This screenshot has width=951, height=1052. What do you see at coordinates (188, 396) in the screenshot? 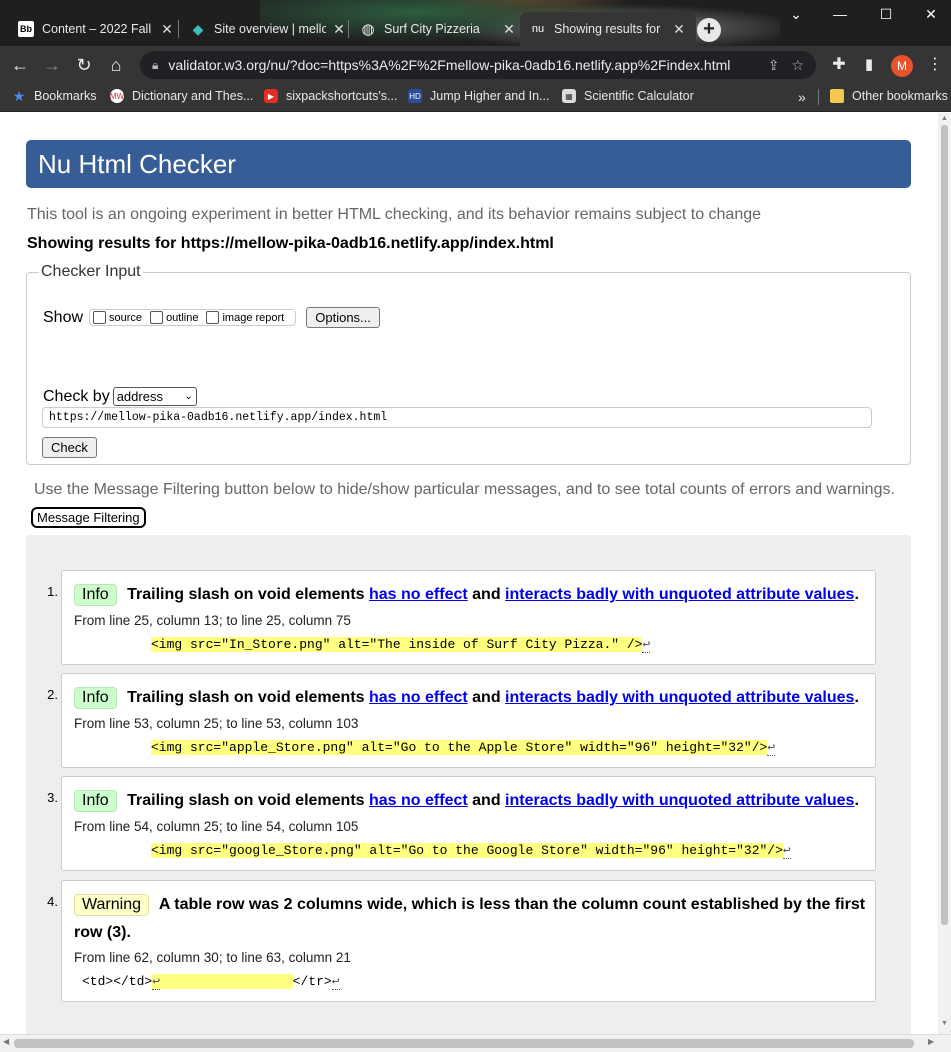
I see `chevron-down-icon: ⌄` at bounding box center [188, 396].